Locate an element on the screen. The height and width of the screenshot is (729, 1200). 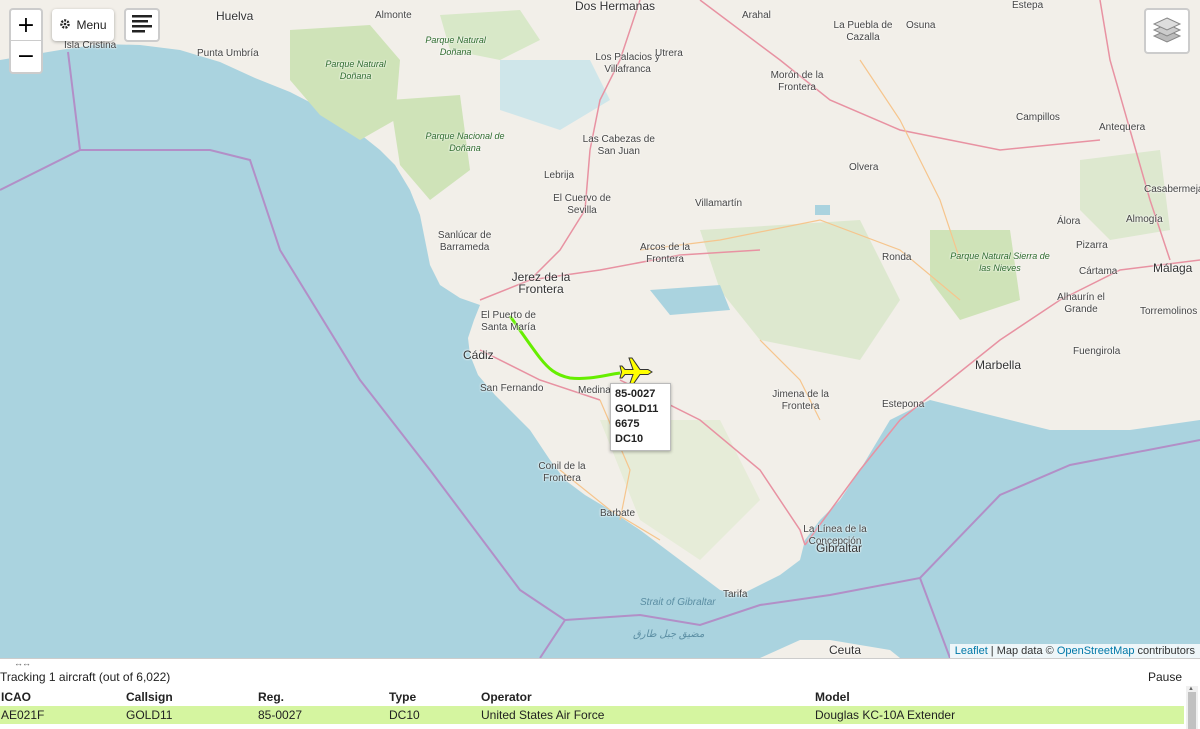
place-label: Almonte is located at coordinates (393, 15).